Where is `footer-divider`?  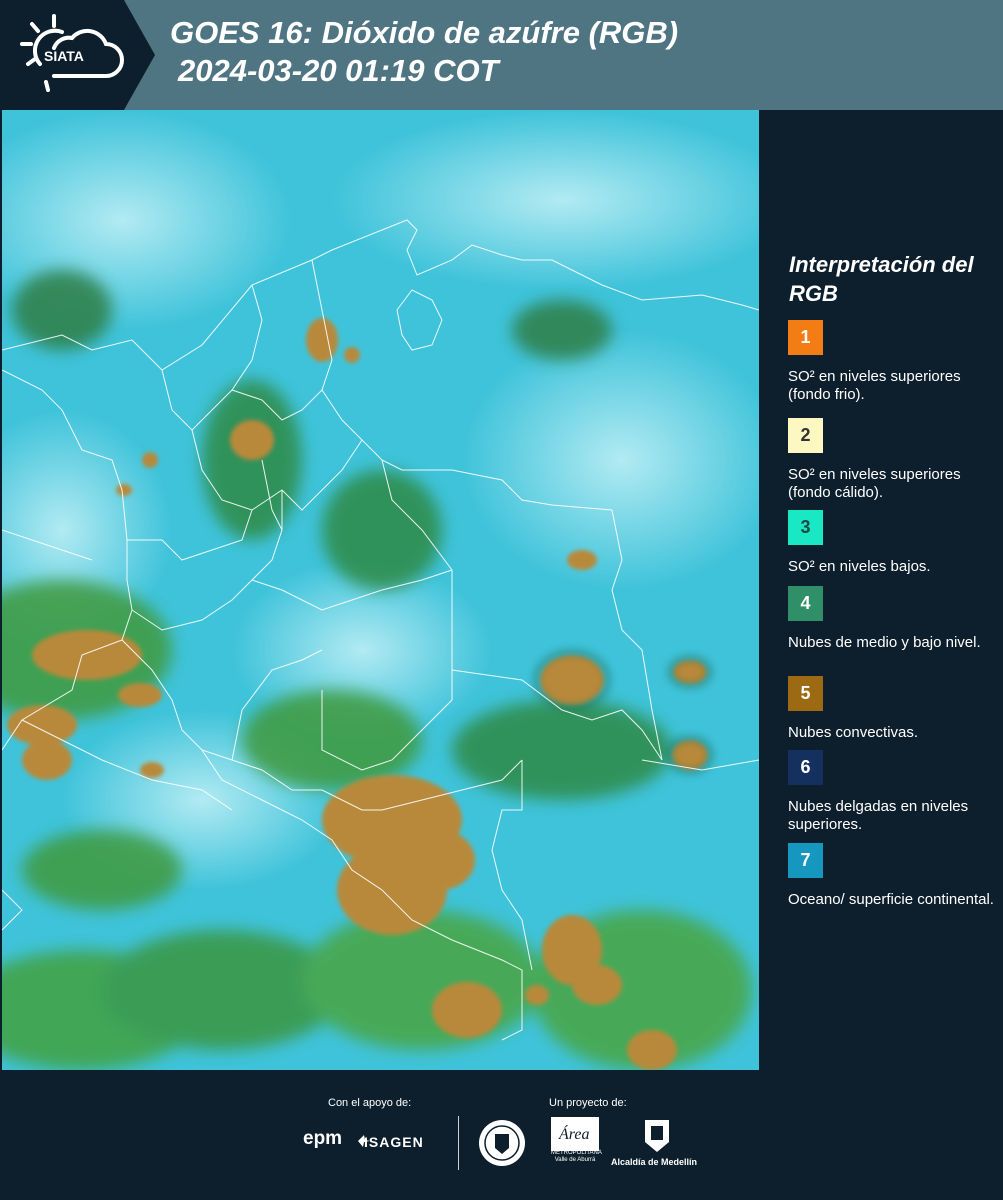 footer-divider is located at coordinates (458, 1143).